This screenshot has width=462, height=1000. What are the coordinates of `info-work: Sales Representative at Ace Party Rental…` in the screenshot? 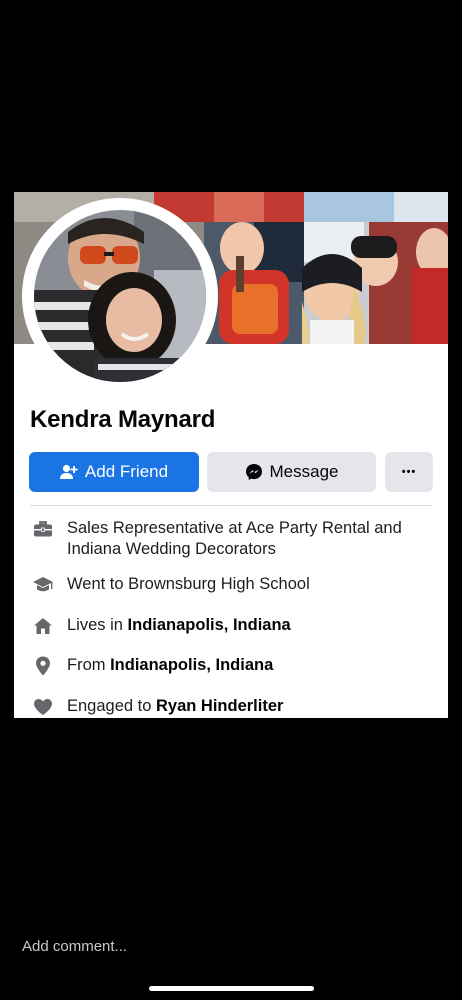 It's located at (235, 539).